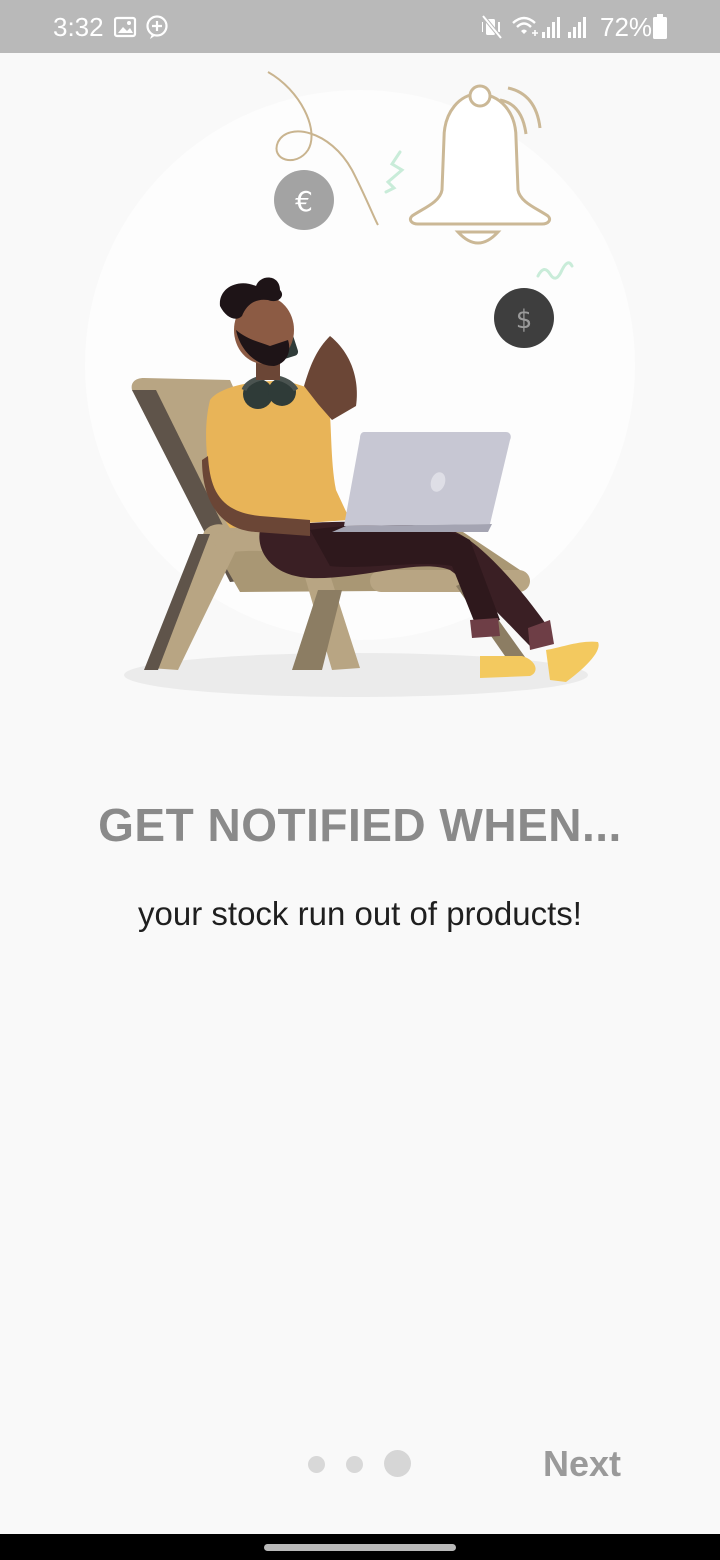  I want to click on home-indicator, so click(360, 1547).